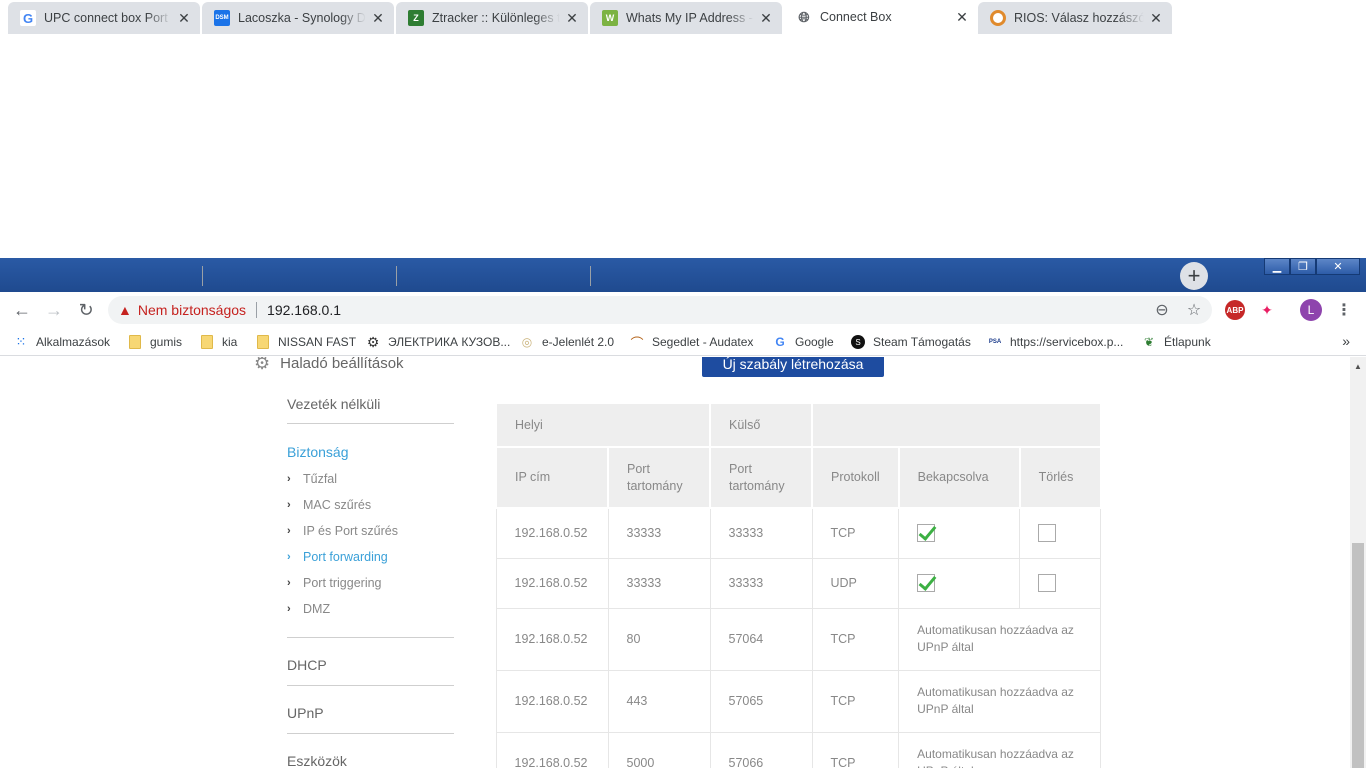 This screenshot has height=768, width=1366. I want to click on whatsmyip-icon: W, so click(610, 18).